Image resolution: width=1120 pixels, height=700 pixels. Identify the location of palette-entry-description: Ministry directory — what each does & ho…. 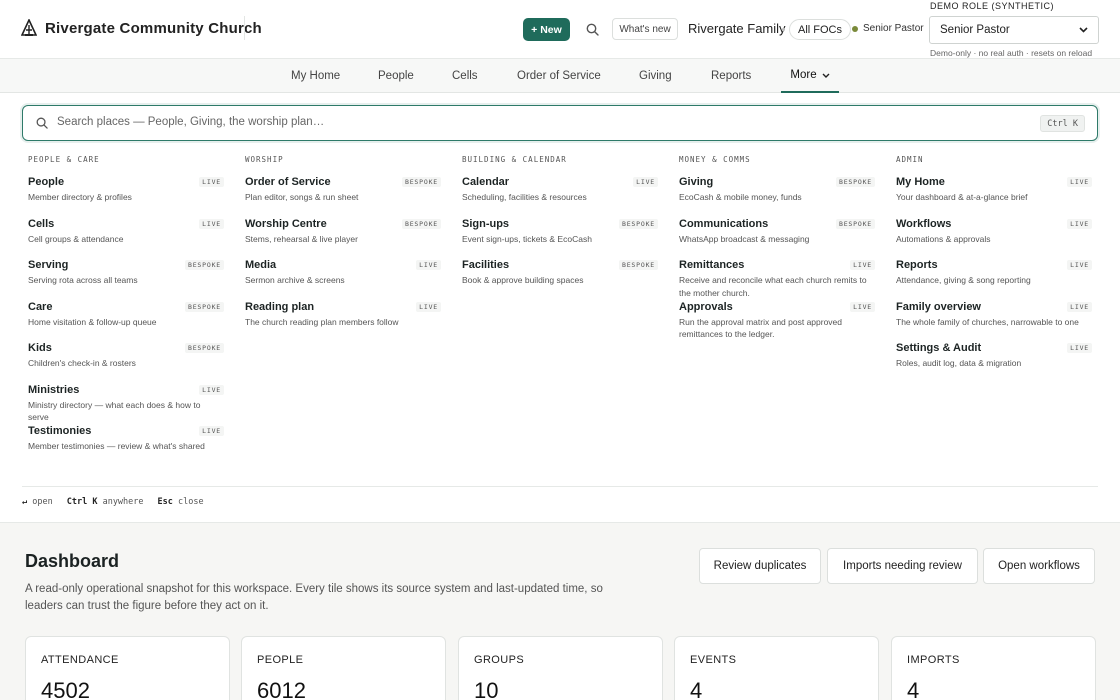
(114, 411).